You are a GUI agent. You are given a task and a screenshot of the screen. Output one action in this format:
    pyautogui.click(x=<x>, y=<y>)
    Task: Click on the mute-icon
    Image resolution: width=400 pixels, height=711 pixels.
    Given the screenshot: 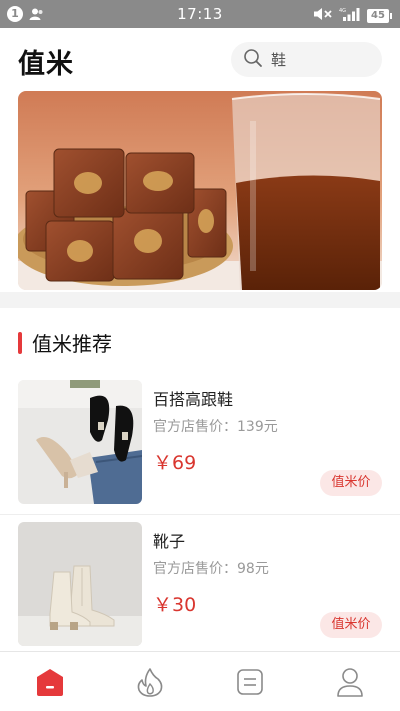 What is the action you would take?
    pyautogui.click(x=323, y=15)
    